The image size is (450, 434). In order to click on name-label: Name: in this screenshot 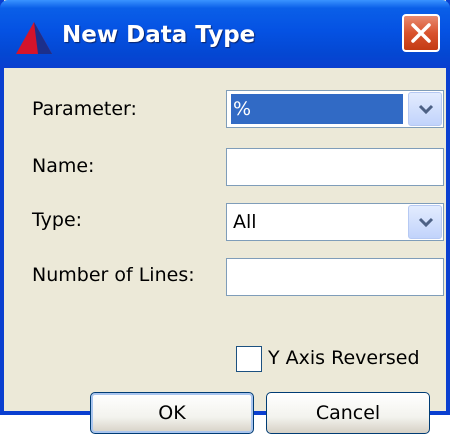, I will do `click(63, 166)`.